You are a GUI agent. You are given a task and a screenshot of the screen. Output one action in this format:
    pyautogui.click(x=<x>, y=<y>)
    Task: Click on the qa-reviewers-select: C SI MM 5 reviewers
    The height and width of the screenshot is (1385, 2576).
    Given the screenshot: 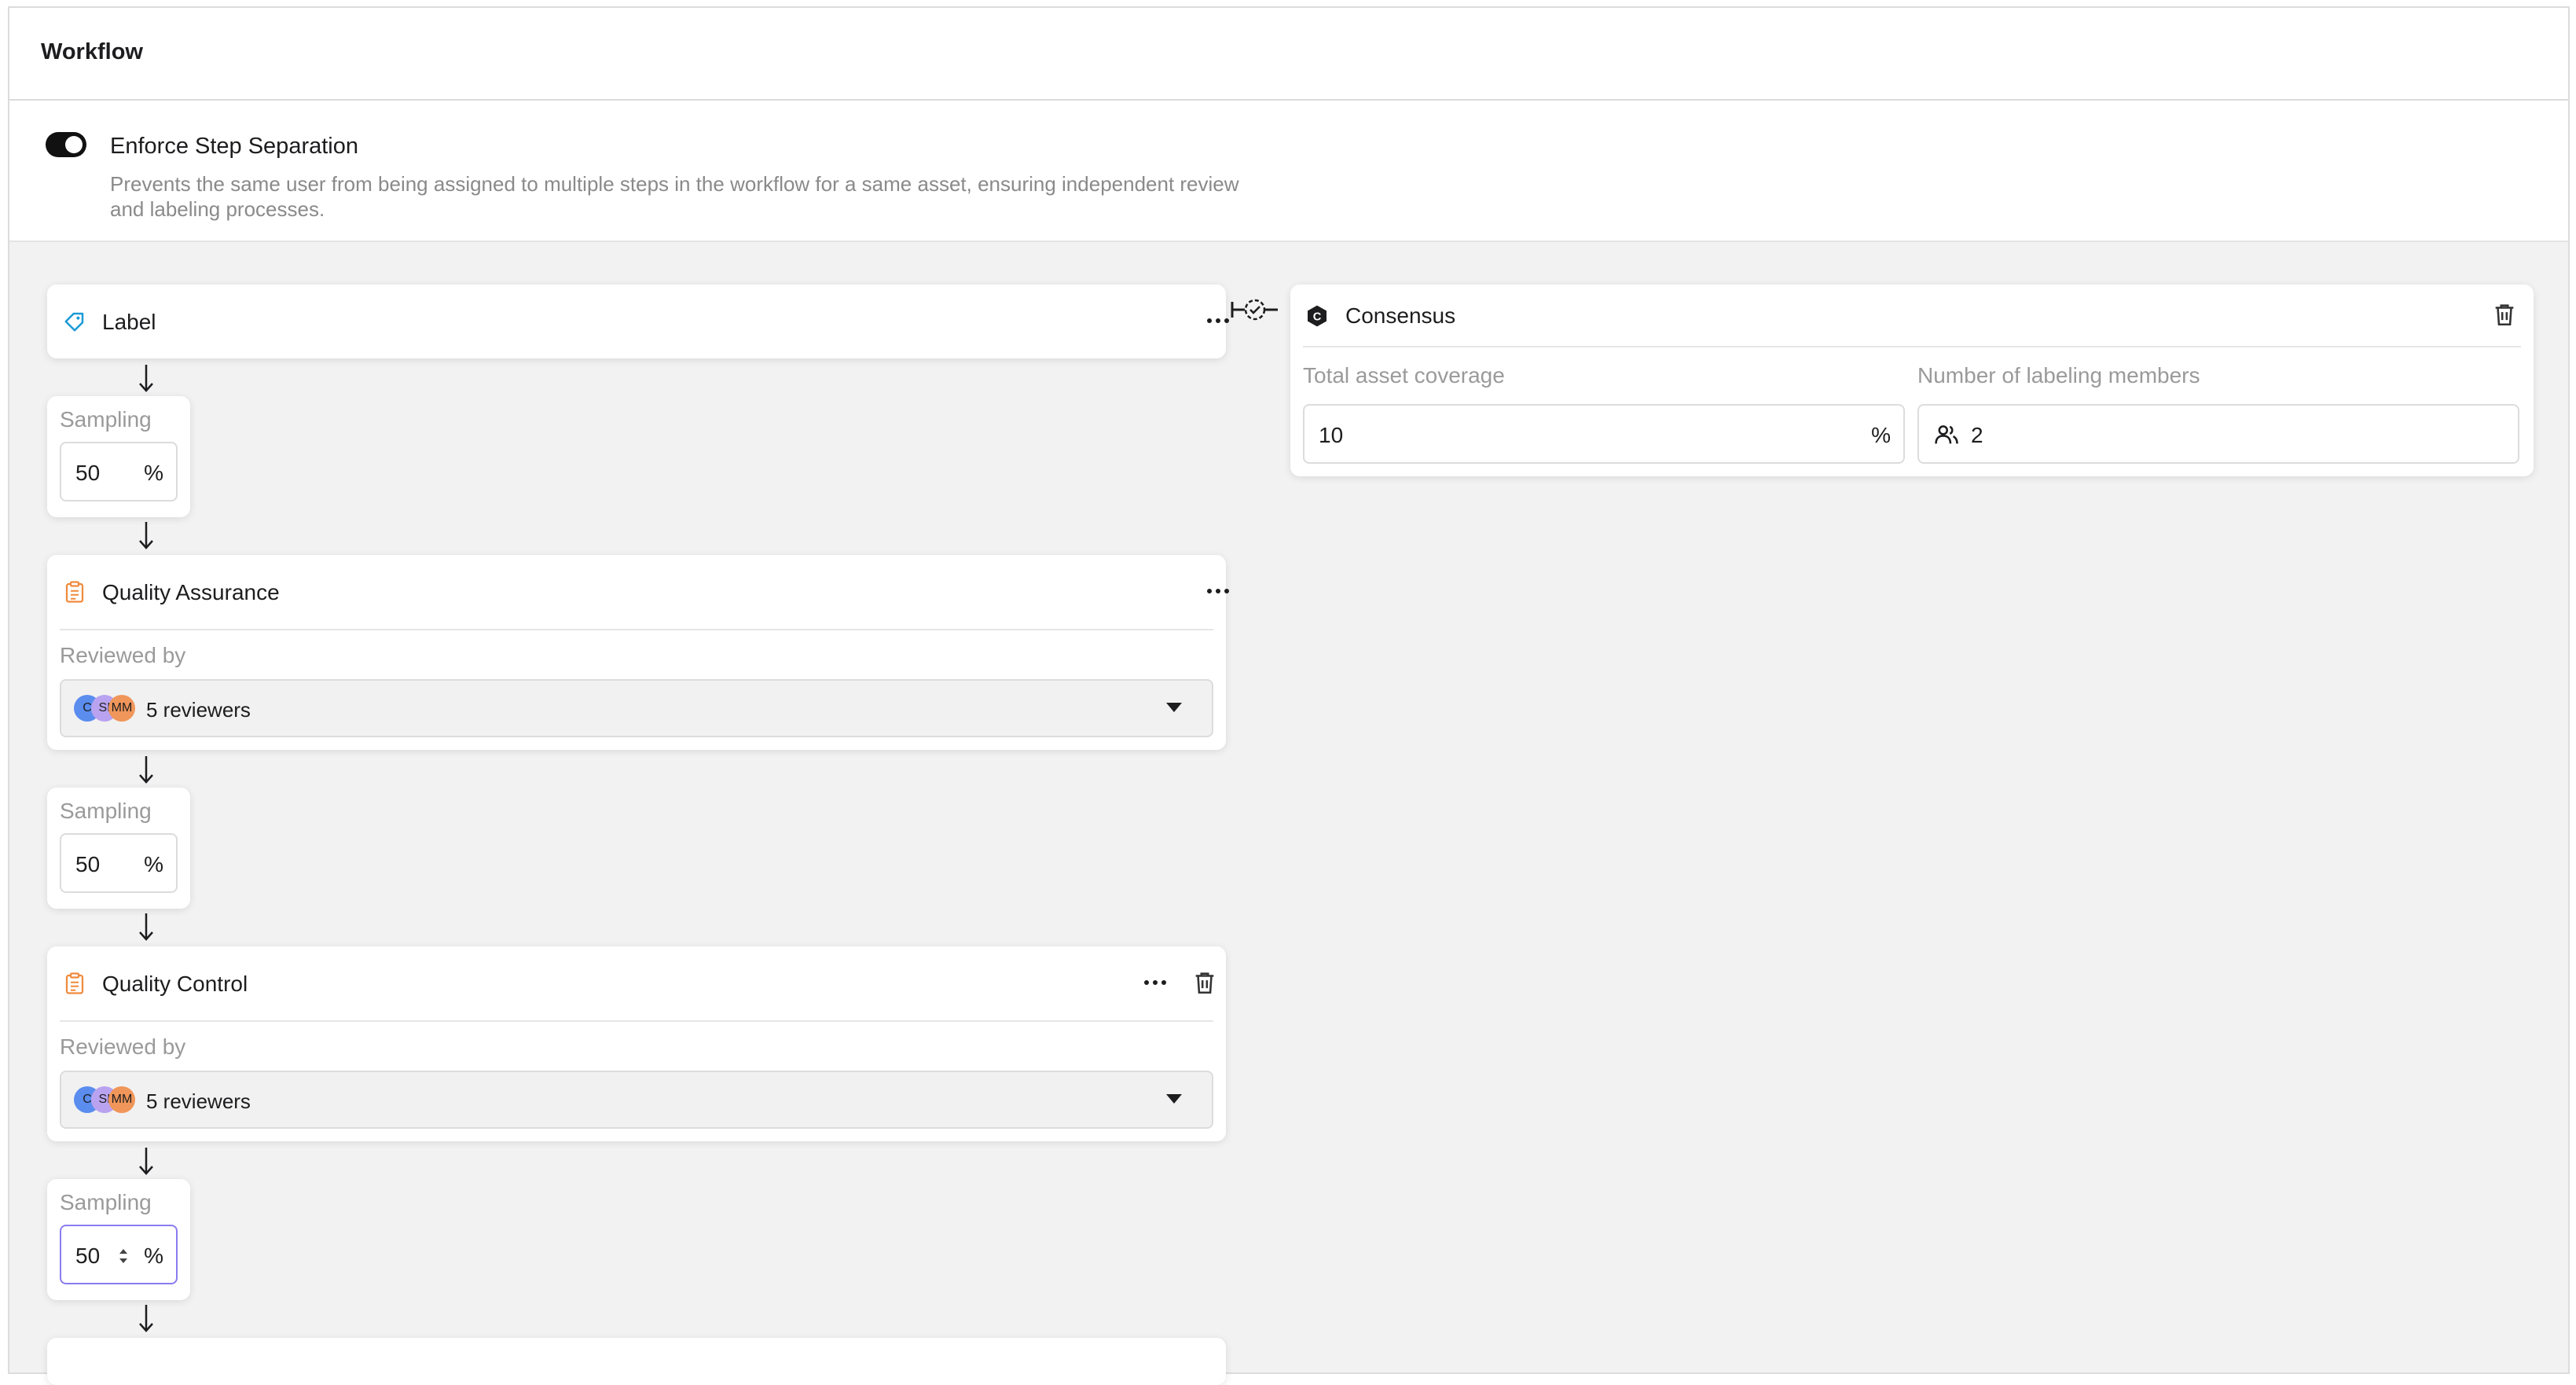 What is the action you would take?
    pyautogui.click(x=636, y=708)
    